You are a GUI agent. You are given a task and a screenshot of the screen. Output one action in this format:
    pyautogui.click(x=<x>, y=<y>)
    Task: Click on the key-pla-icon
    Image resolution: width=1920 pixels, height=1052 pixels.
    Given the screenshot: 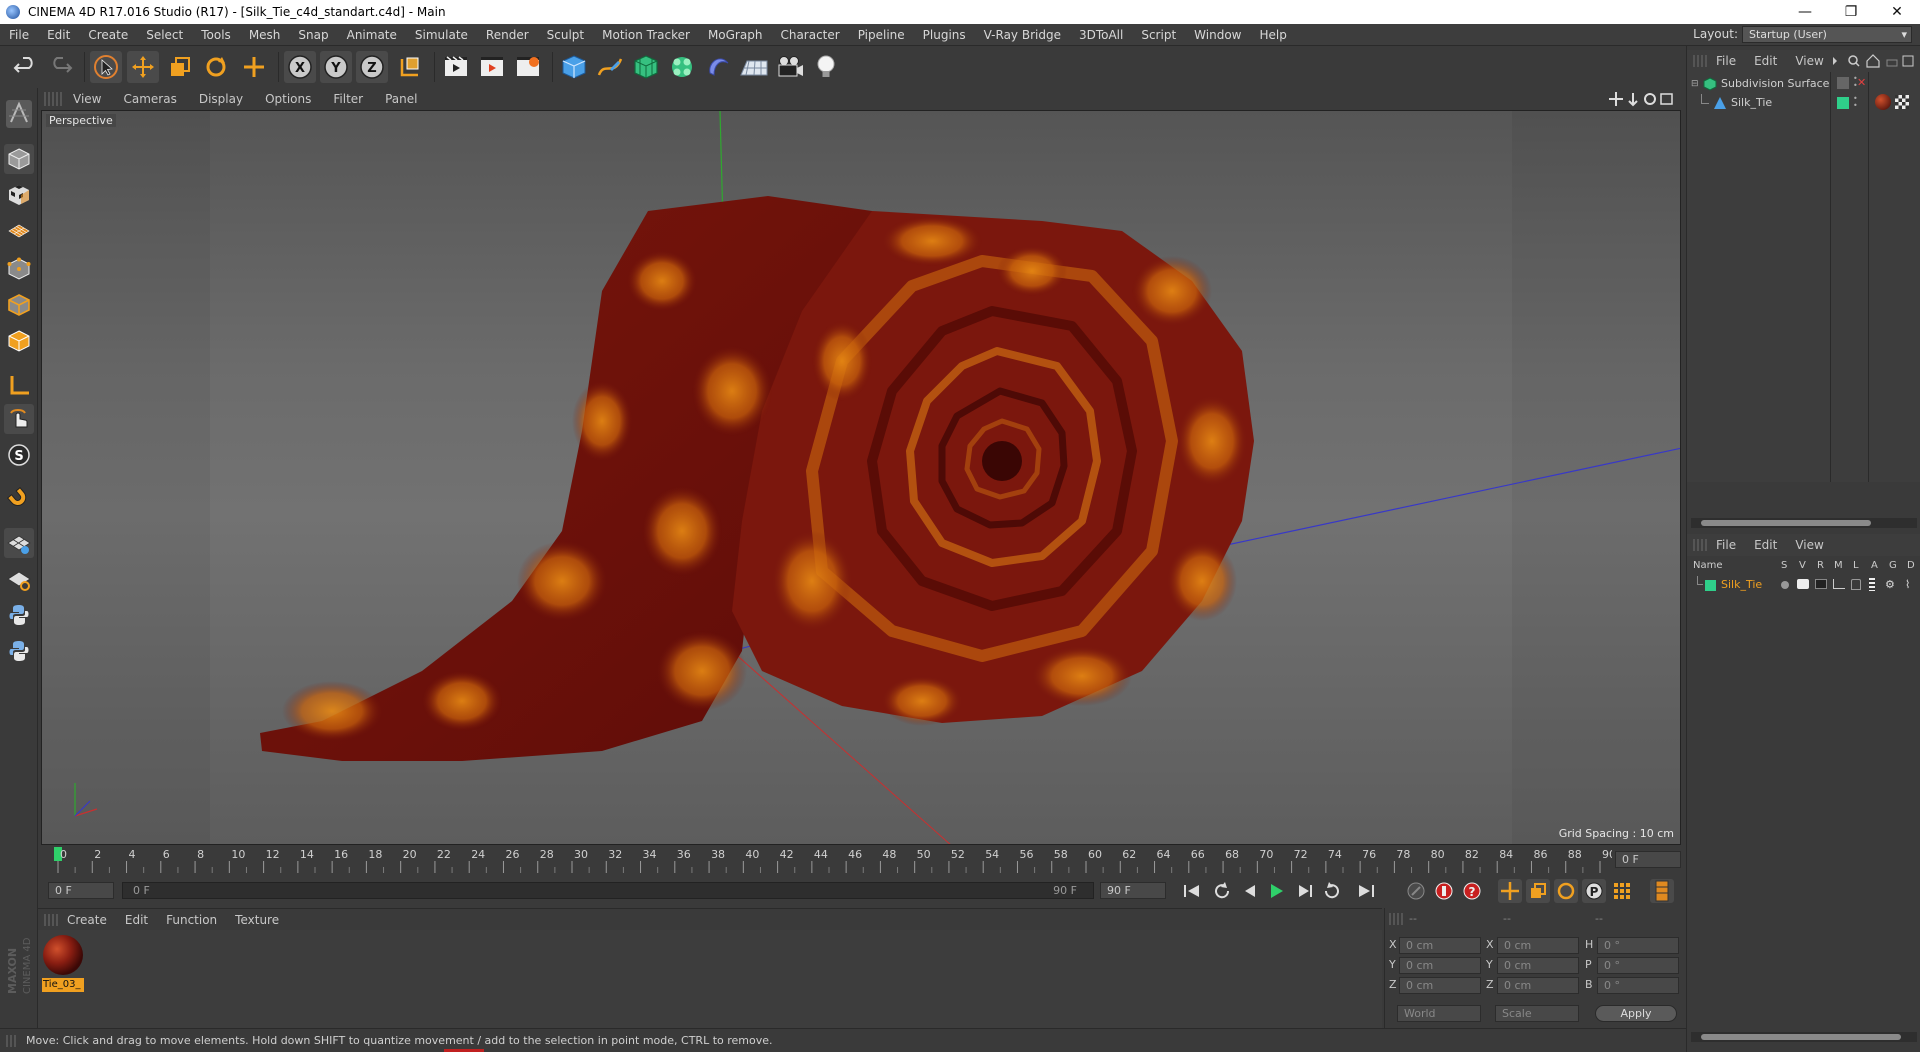 What is the action you would take?
    pyautogui.click(x=1622, y=891)
    